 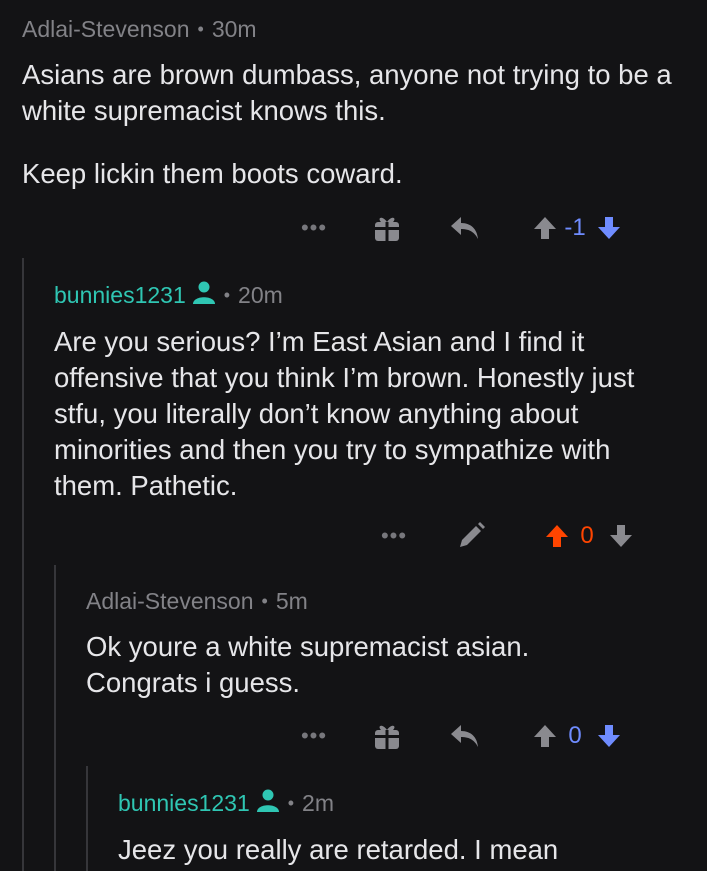 I want to click on vote-score: -1, so click(x=575, y=227).